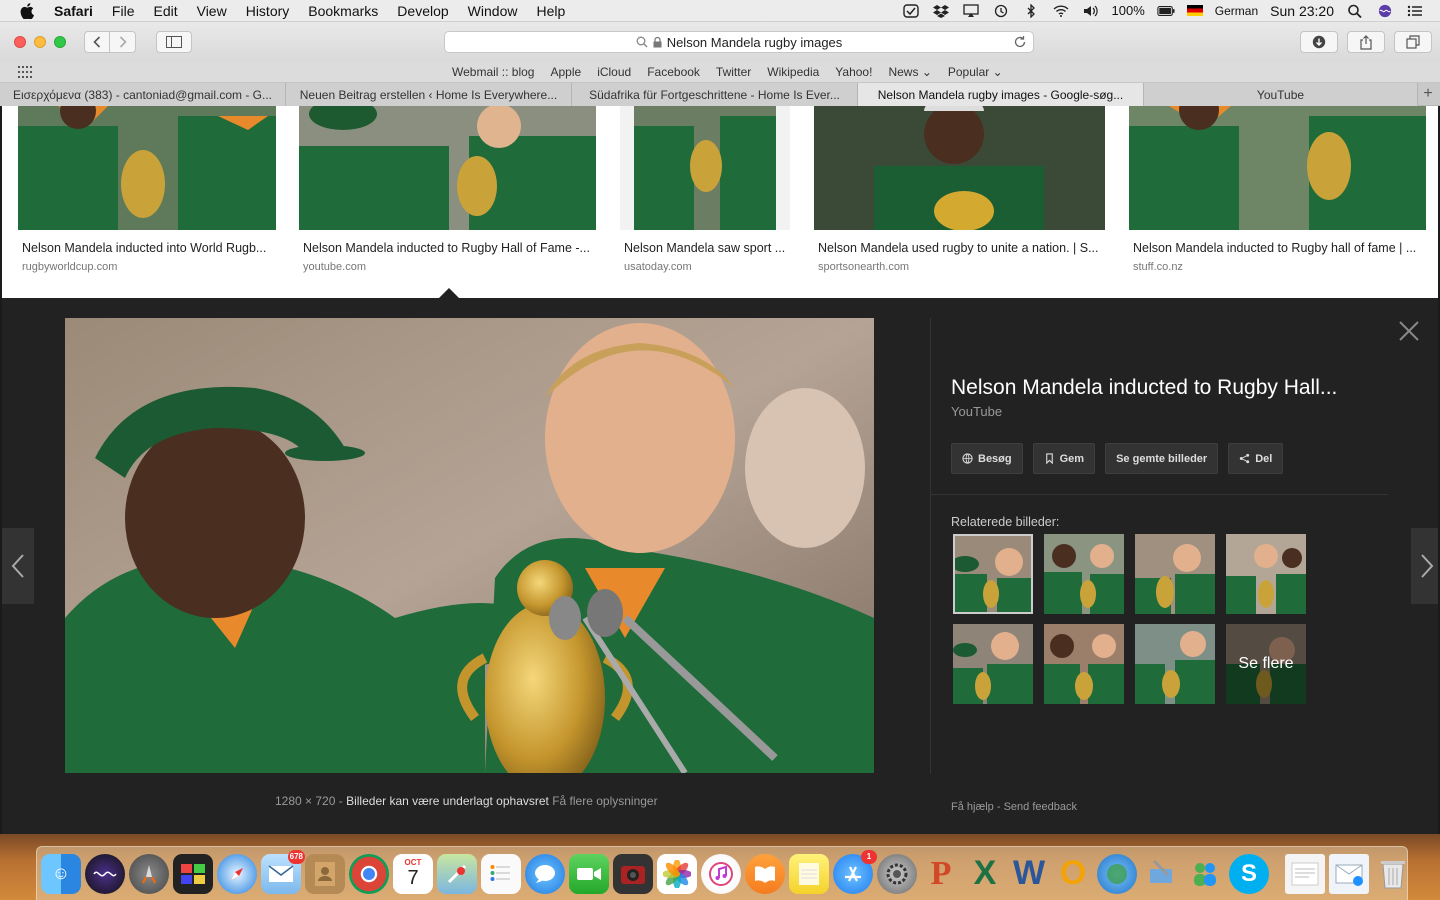 The height and width of the screenshot is (900, 1440). I want to click on calendar-icon: OCT 7, so click(413, 873).